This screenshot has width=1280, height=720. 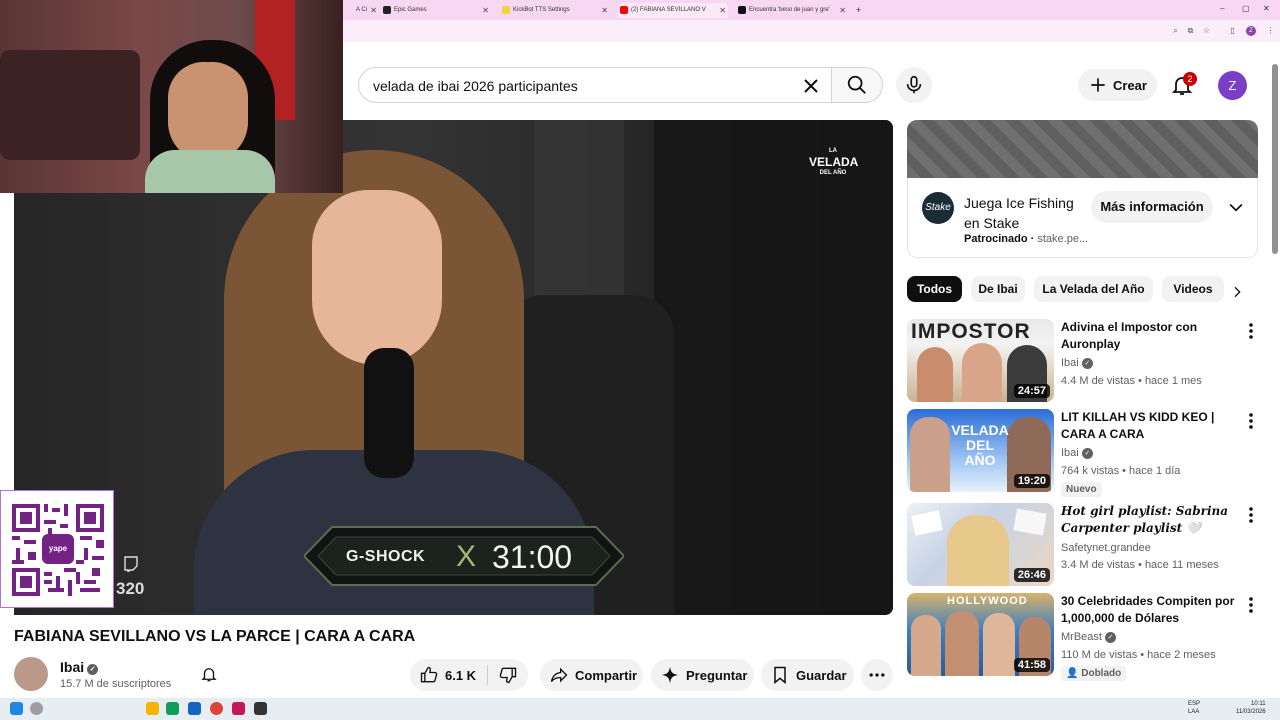 I want to click on browser-tab: Encuentra 'beso de juan y gre' ✕, so click(x=792, y=10).